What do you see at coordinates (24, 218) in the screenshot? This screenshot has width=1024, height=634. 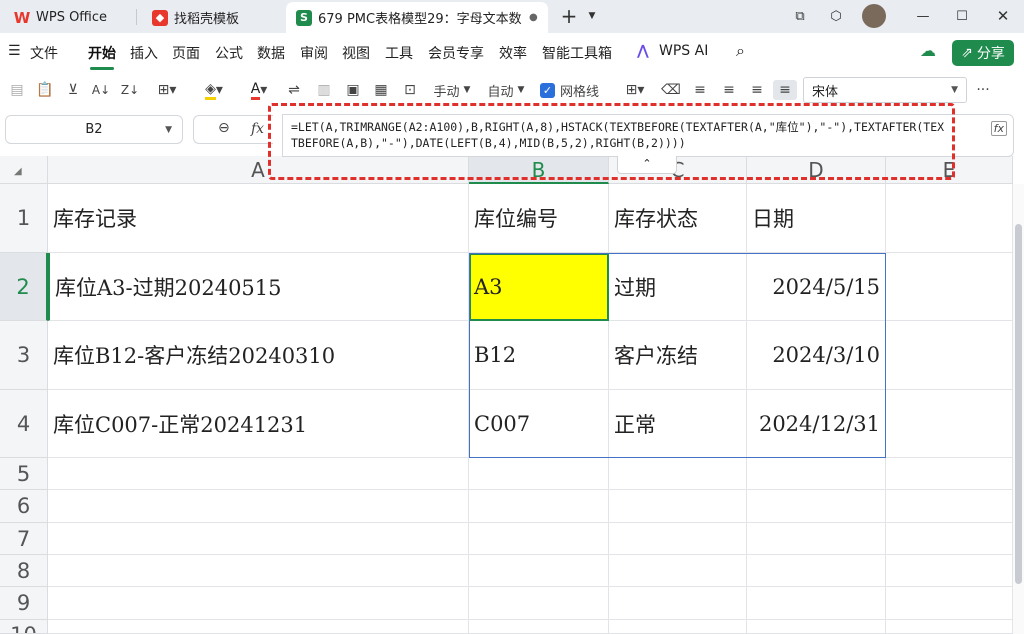 I see `row-header-1: 1` at bounding box center [24, 218].